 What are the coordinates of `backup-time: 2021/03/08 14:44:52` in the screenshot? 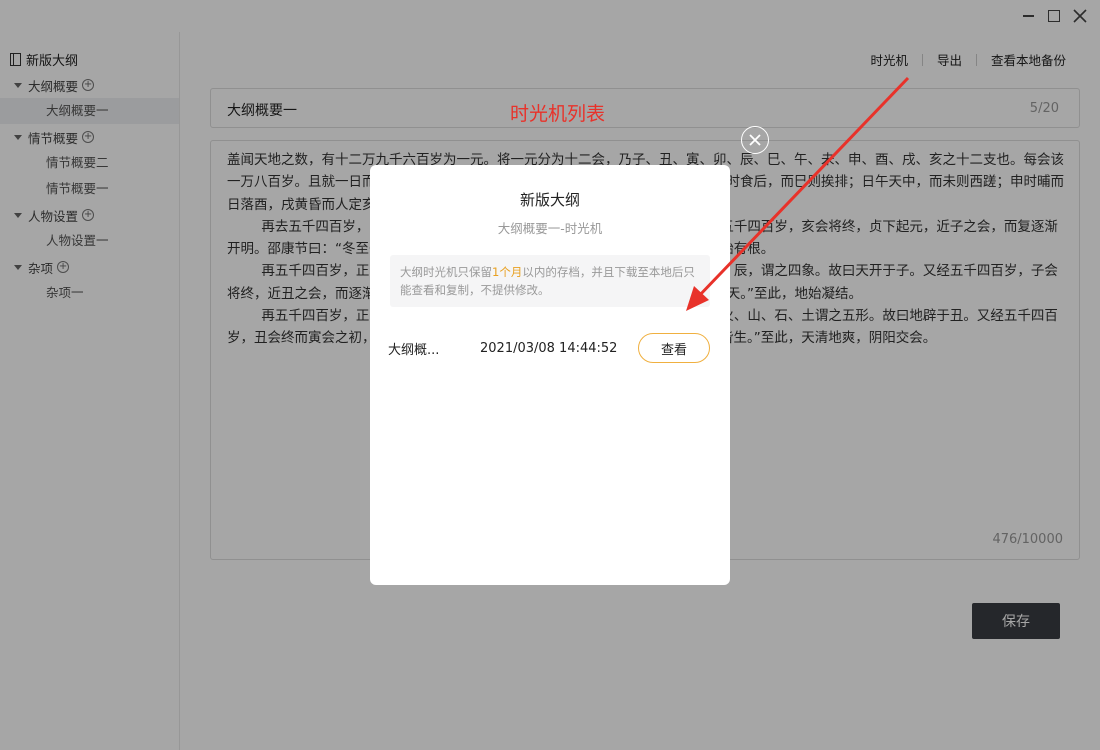 It's located at (549, 348).